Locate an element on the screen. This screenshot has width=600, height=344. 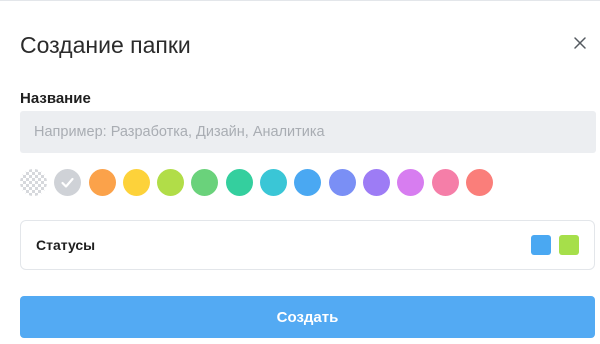
folder-name-input is located at coordinates (308, 132).